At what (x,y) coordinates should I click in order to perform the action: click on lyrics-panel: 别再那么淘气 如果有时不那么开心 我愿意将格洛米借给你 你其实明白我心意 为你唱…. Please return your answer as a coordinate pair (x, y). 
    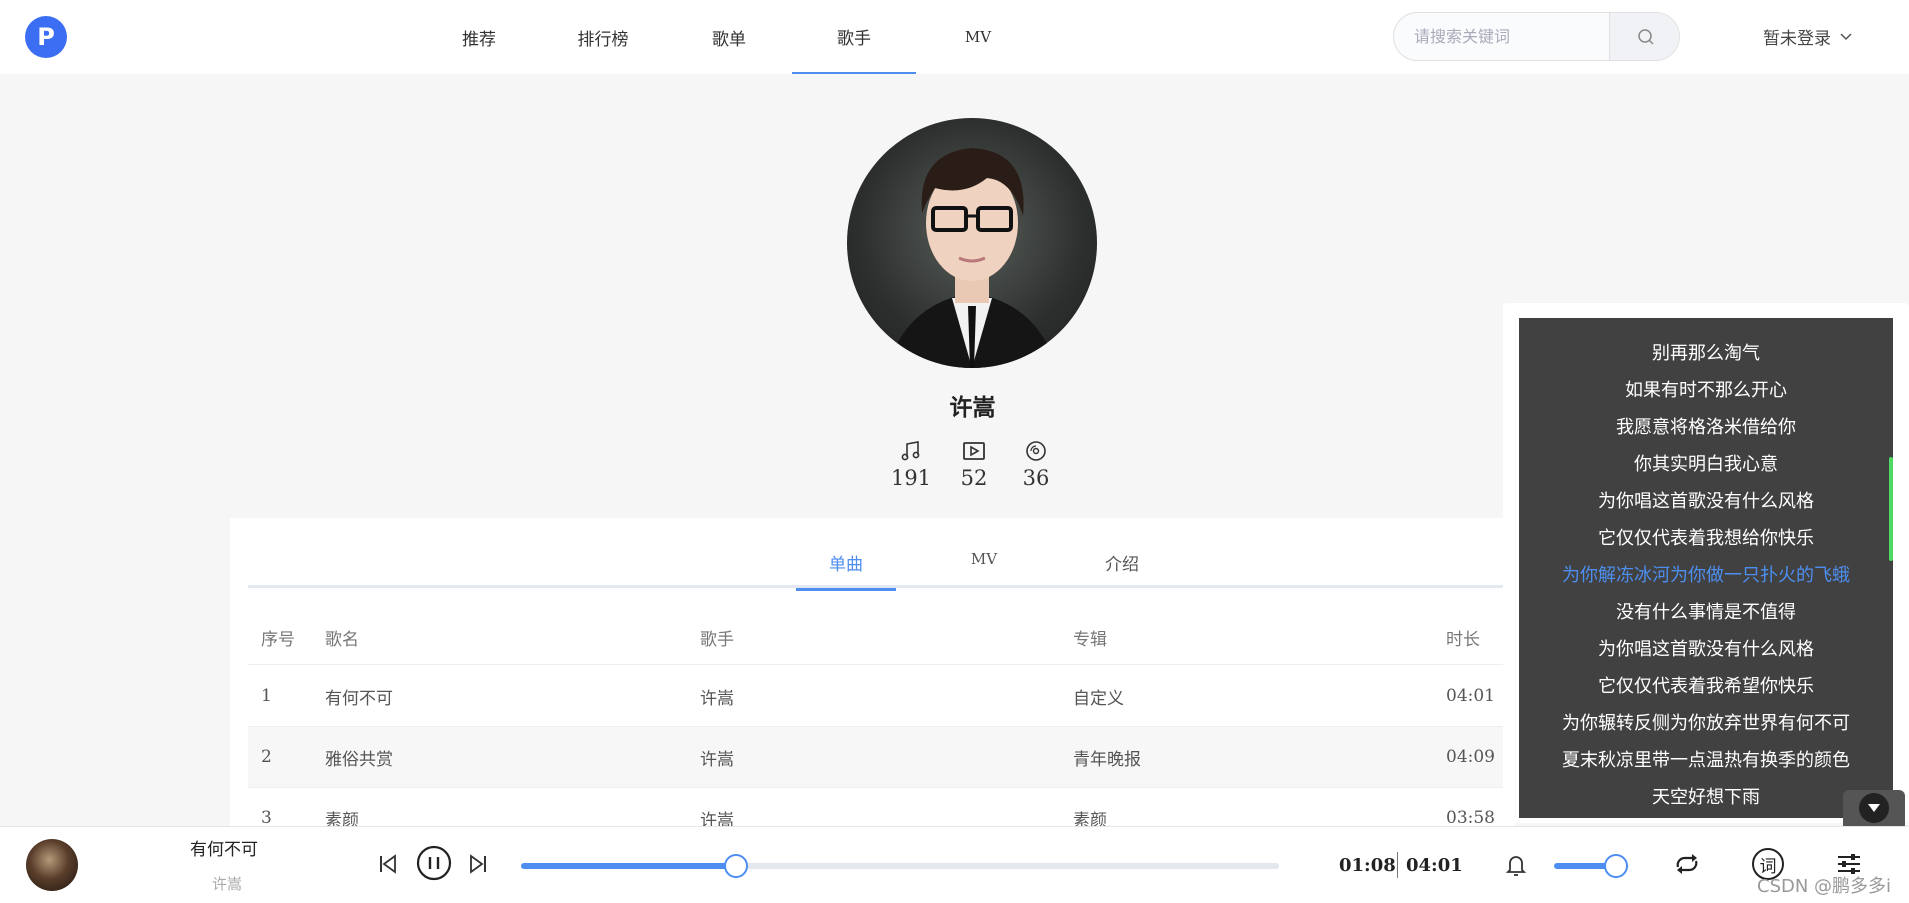
    Looking at the image, I should click on (1706, 563).